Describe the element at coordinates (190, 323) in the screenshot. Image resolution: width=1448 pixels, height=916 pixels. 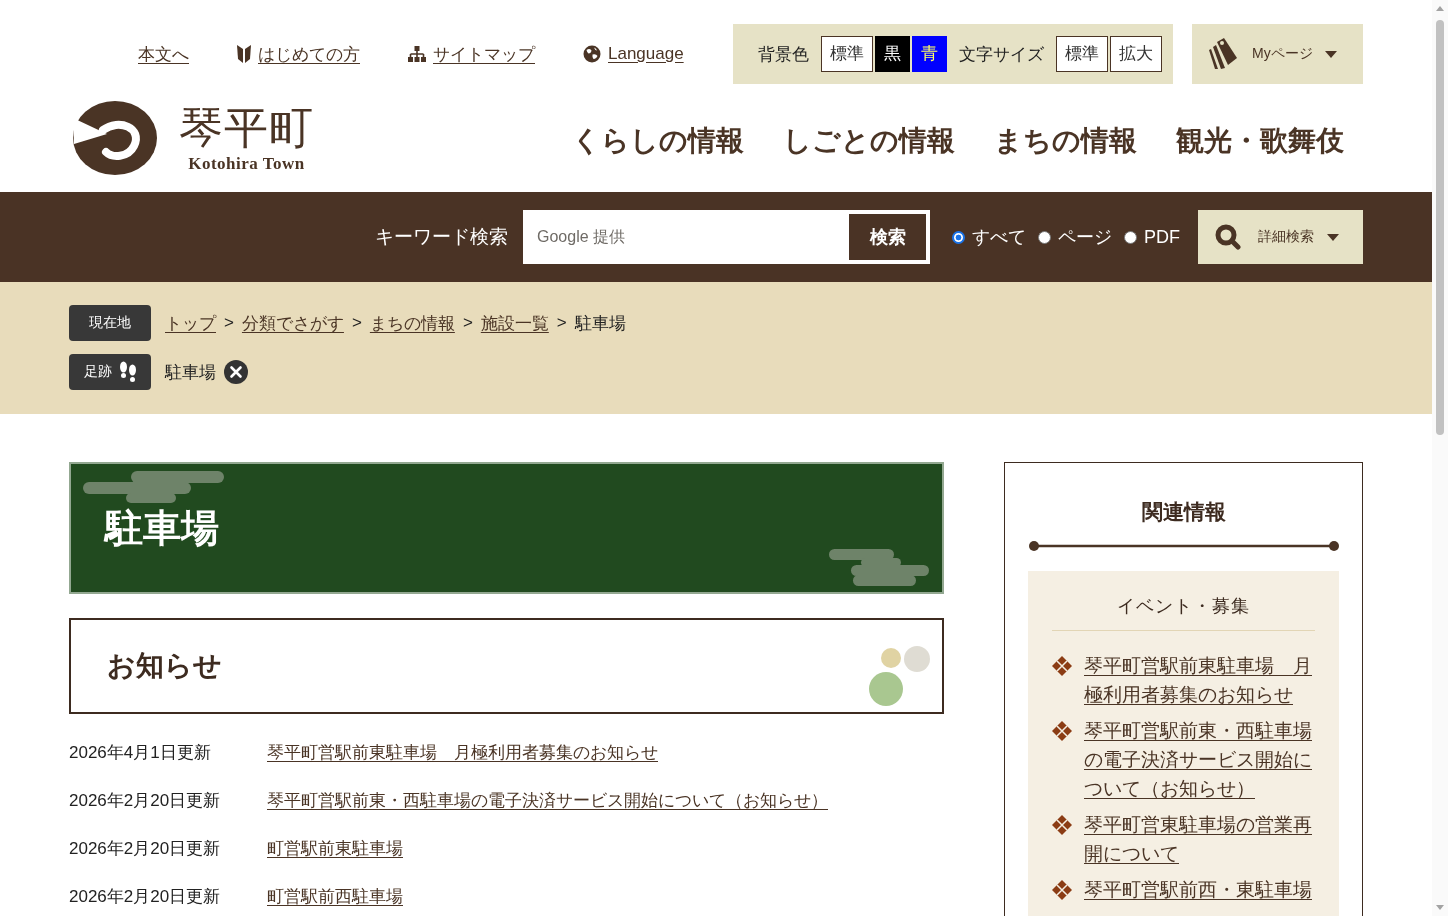
I see `breadcrumb-link: トップ` at that location.